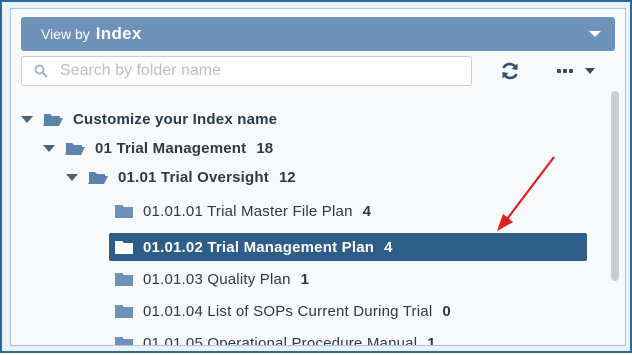  Describe the element at coordinates (175, 119) in the screenshot. I see `tree-node-label: Customize your Index name` at that location.